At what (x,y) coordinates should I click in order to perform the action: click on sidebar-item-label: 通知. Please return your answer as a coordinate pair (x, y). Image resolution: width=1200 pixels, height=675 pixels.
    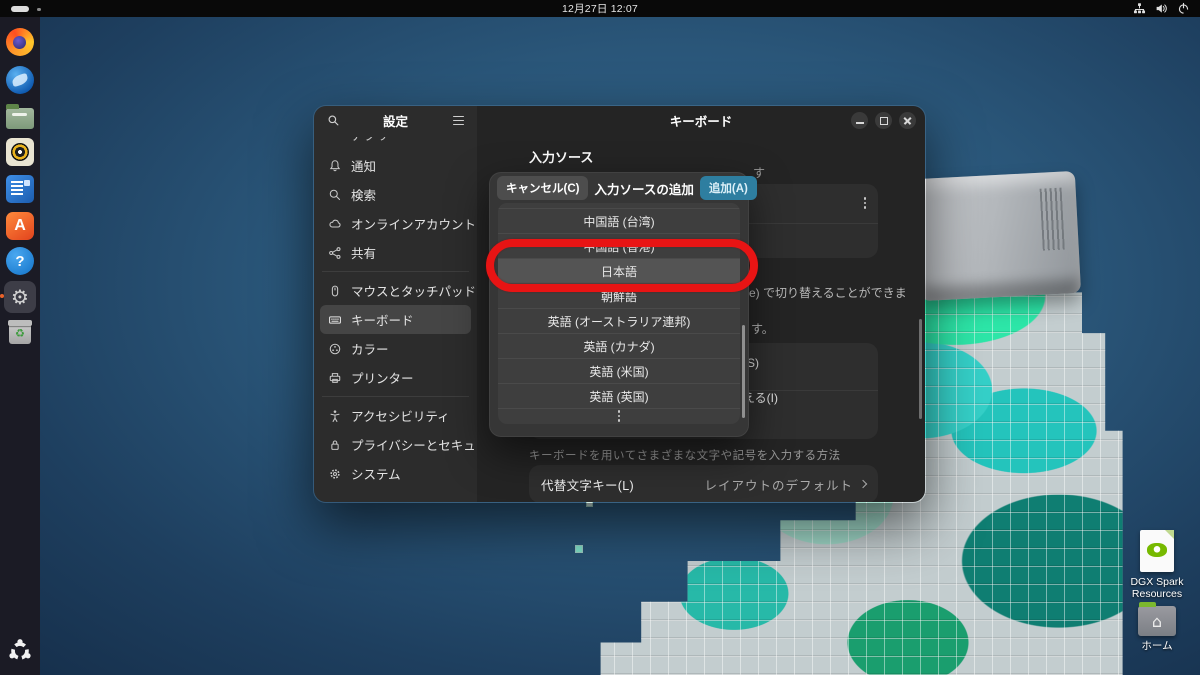
    Looking at the image, I should click on (364, 167).